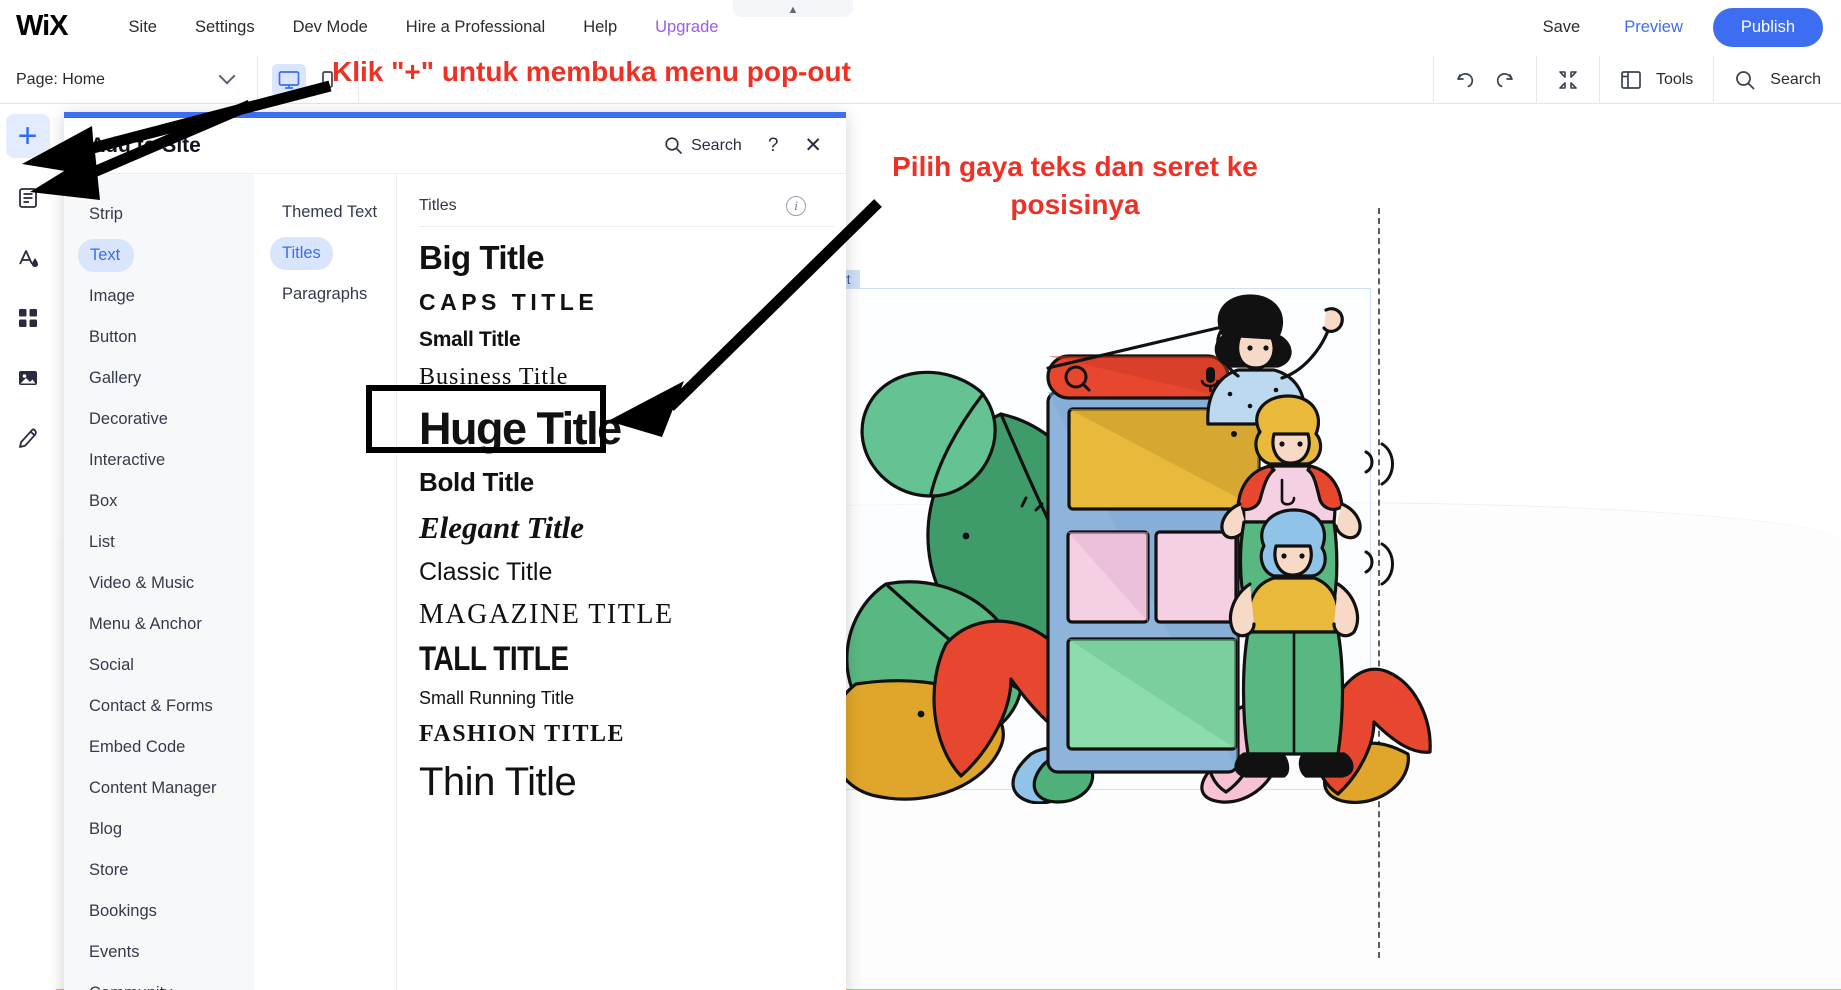 This screenshot has height=990, width=1841. Describe the element at coordinates (632, 659) in the screenshot. I see `title-style-tall-title: TALL TITLE` at that location.